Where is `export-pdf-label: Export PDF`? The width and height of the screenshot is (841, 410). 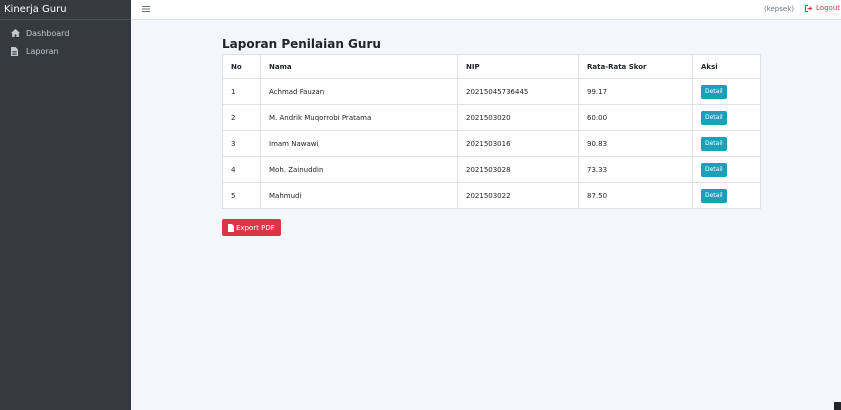 export-pdf-label: Export PDF is located at coordinates (255, 227).